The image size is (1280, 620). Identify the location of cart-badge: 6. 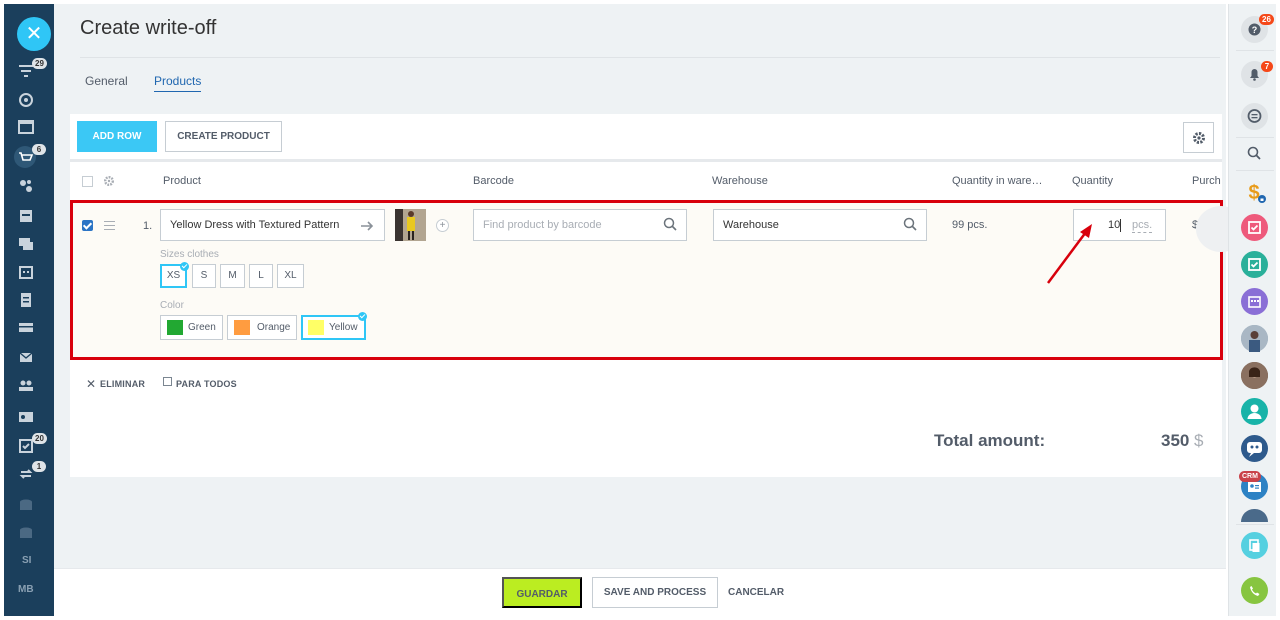
(39, 149).